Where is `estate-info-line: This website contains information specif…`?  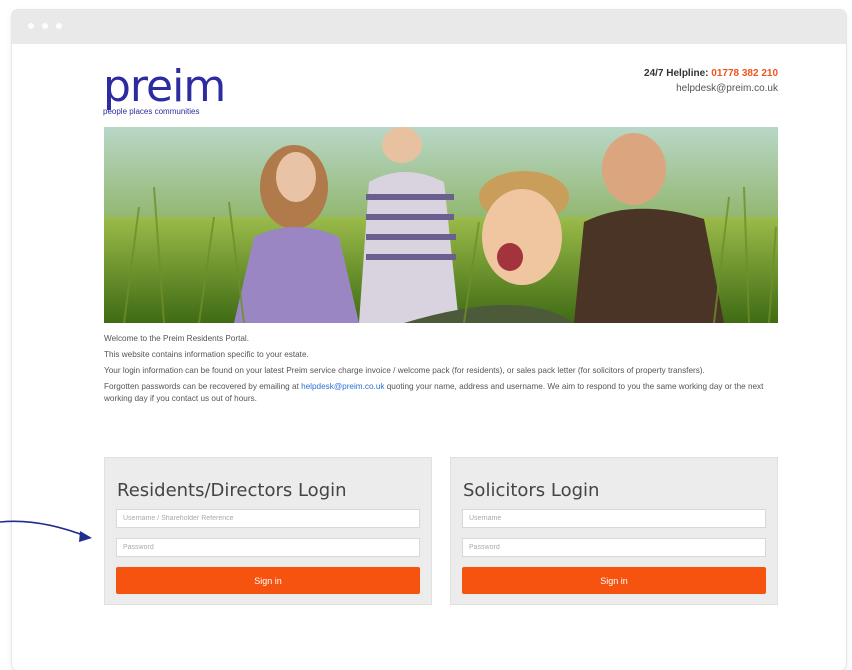
estate-info-line: This website contains information specif… is located at coordinates (206, 354).